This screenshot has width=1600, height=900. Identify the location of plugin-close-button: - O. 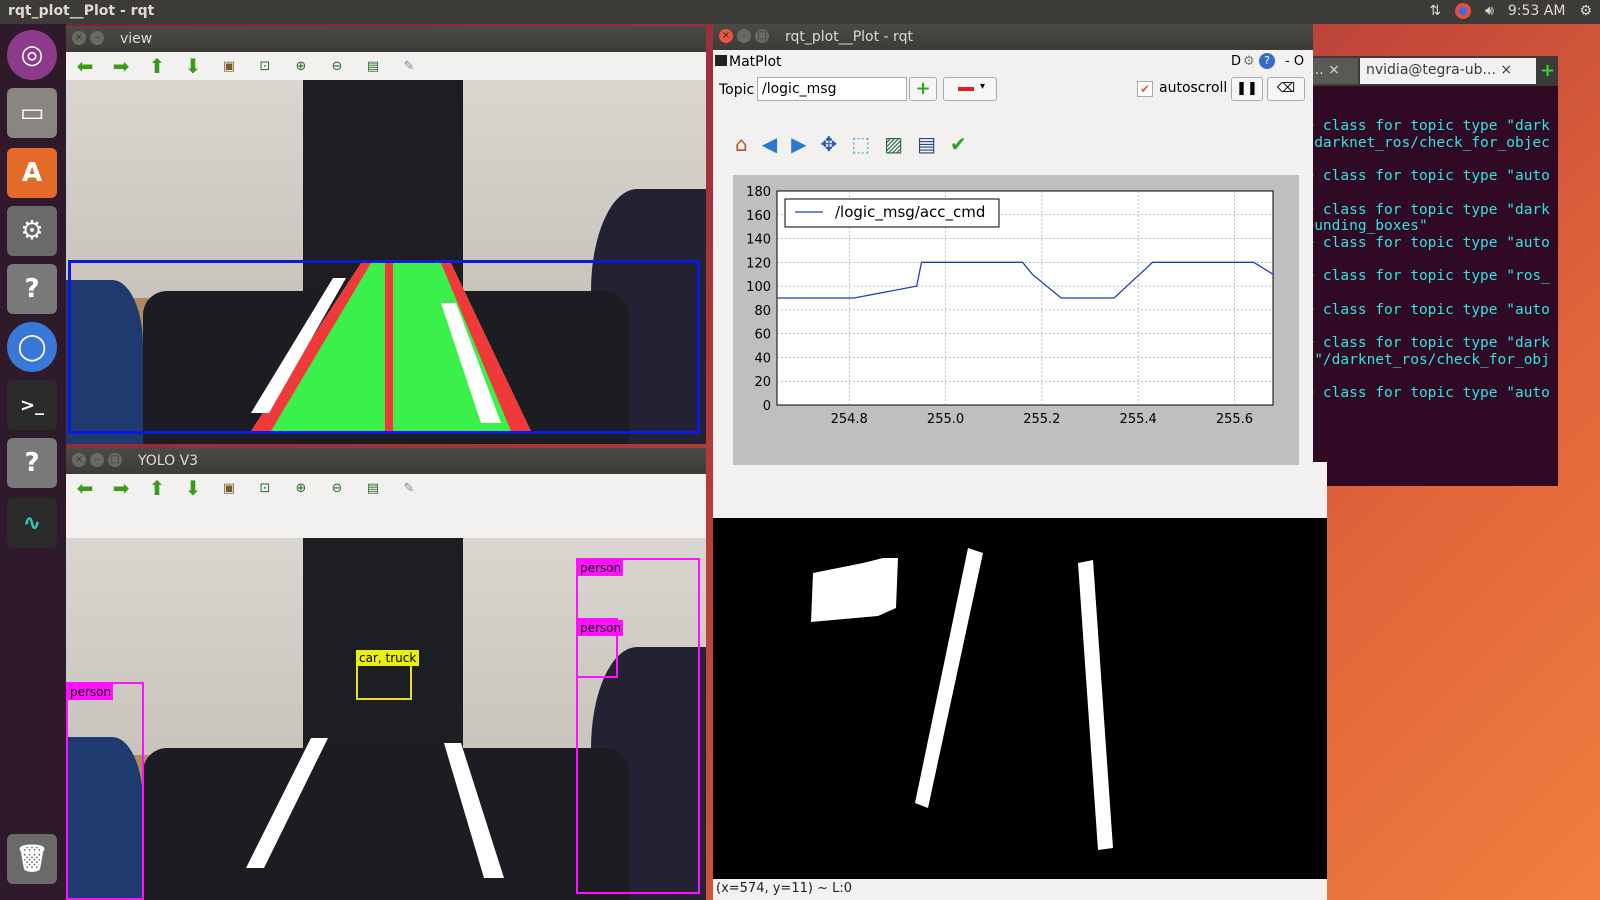
(1294, 61).